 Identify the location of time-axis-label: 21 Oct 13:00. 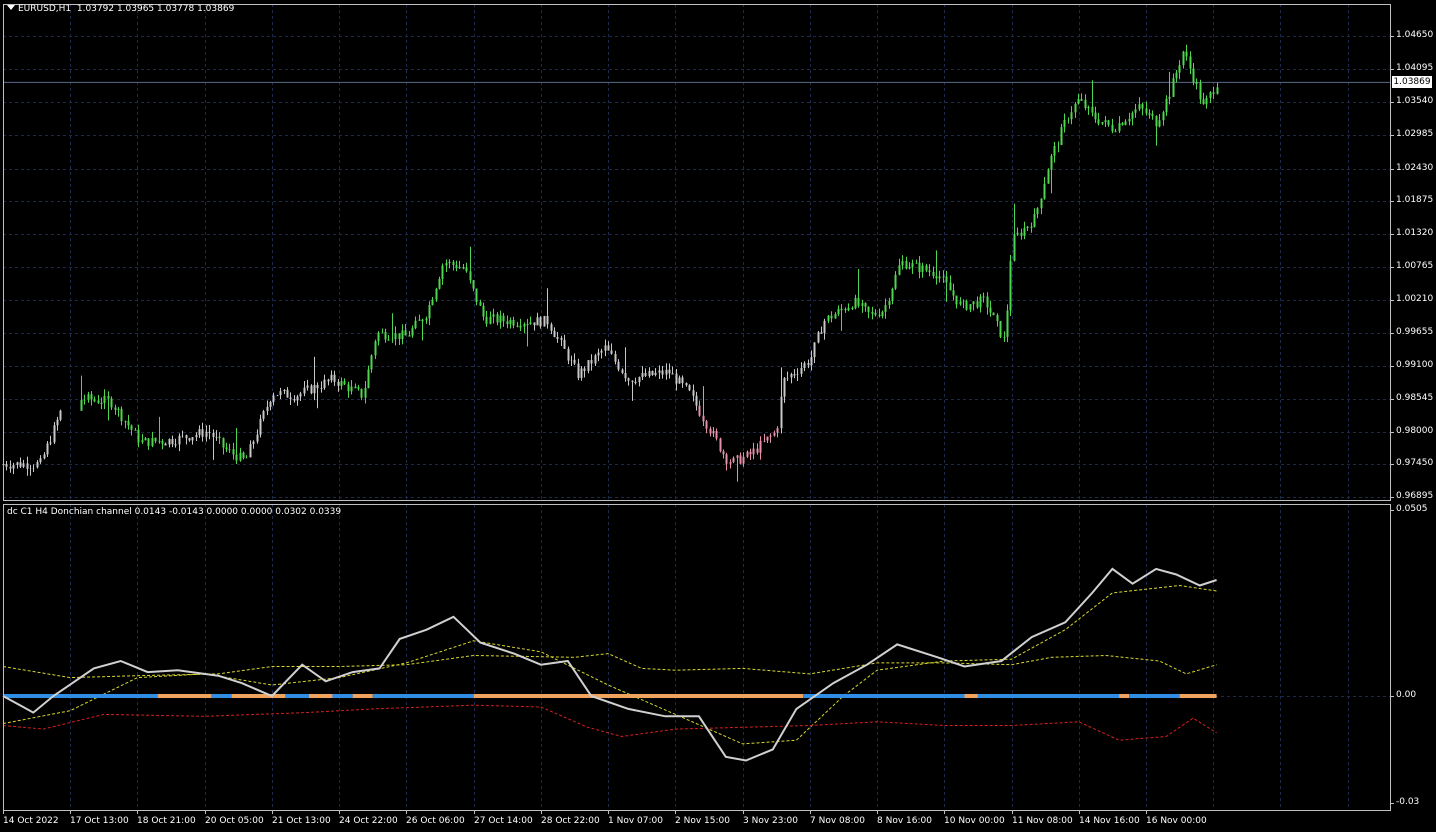
(301, 821).